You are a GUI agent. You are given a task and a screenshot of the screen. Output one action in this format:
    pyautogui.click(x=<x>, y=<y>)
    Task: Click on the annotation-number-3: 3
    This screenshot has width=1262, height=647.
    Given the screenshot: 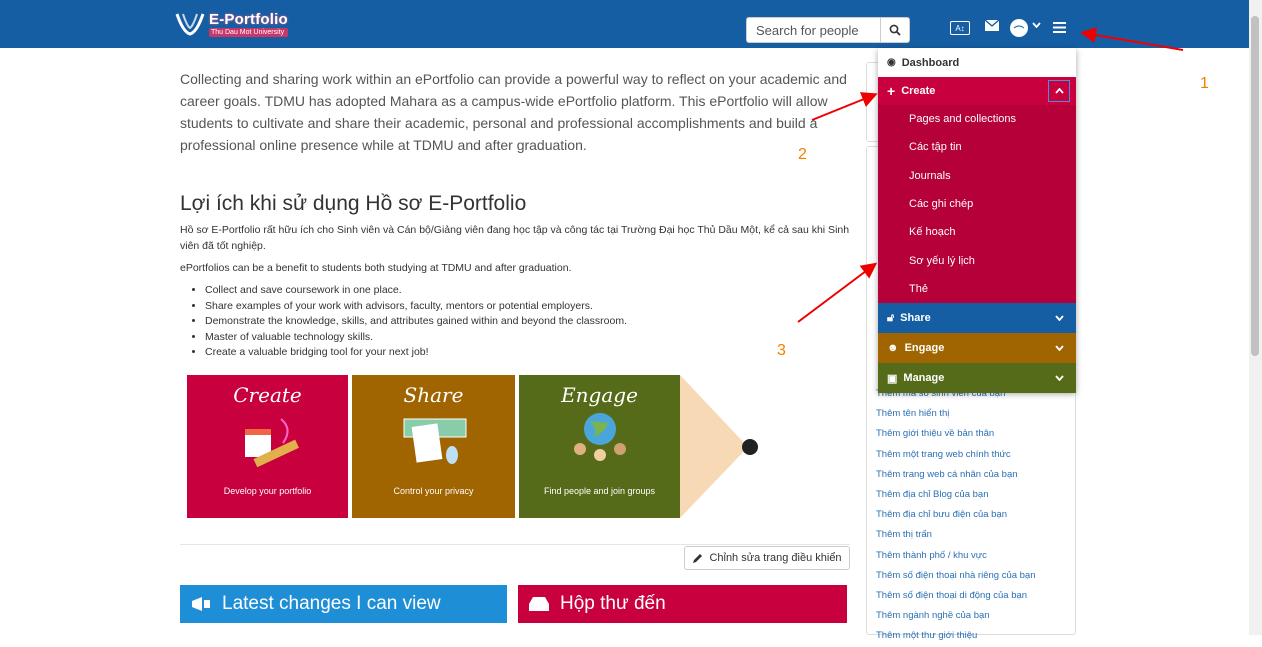 What is the action you would take?
    pyautogui.click(x=781, y=350)
    